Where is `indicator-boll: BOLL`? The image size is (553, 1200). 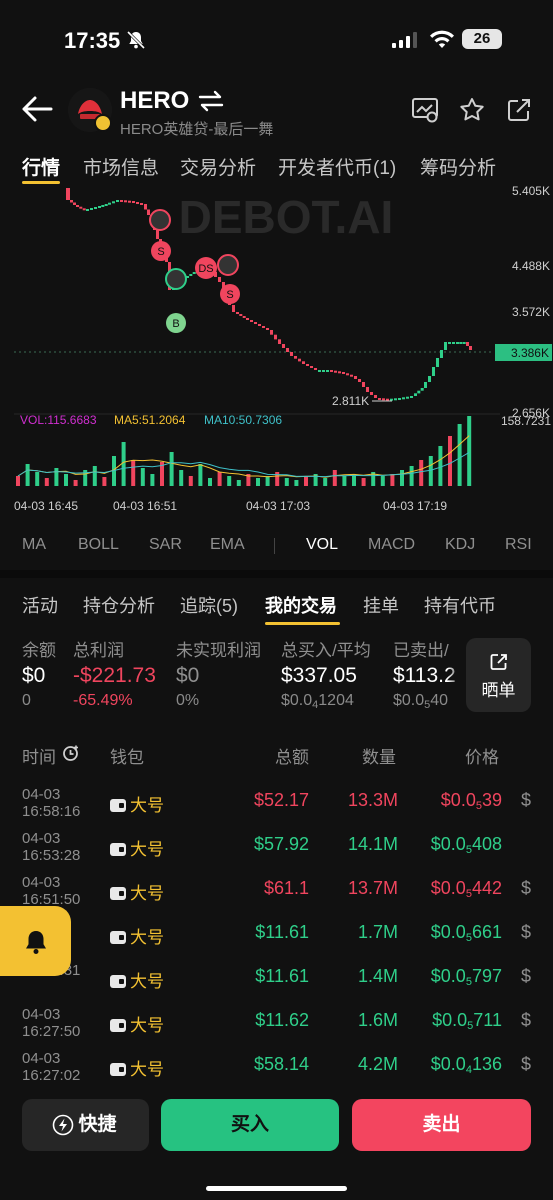
indicator-boll: BOLL is located at coordinates (98, 545).